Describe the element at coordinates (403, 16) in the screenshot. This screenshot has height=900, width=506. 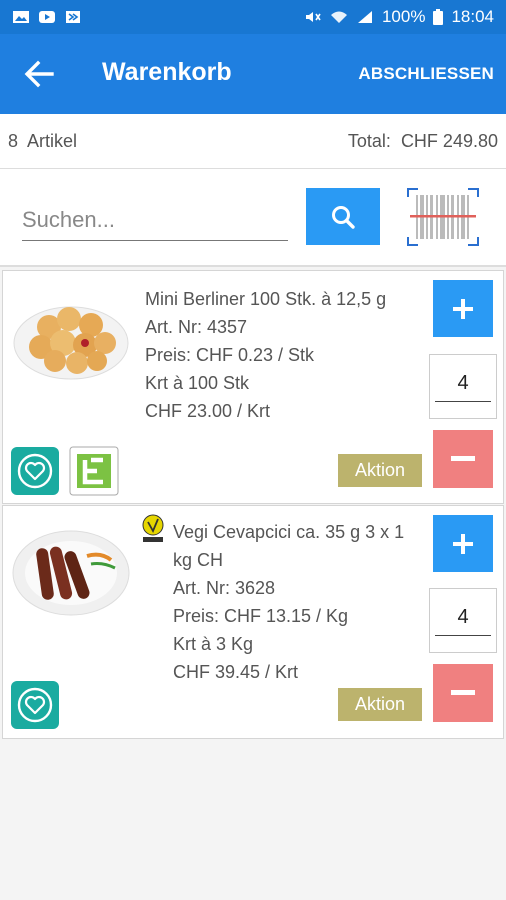
I see `battery-percent: 100%` at that location.